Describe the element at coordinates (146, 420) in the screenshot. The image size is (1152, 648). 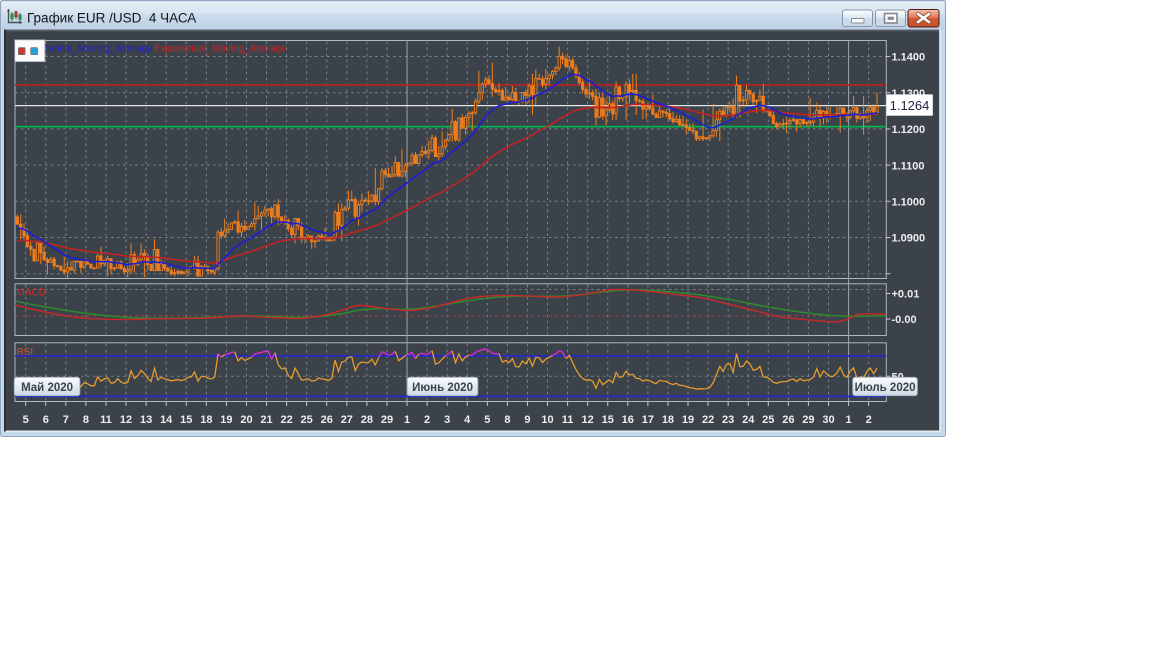
I see `svg-text: 13` at that location.